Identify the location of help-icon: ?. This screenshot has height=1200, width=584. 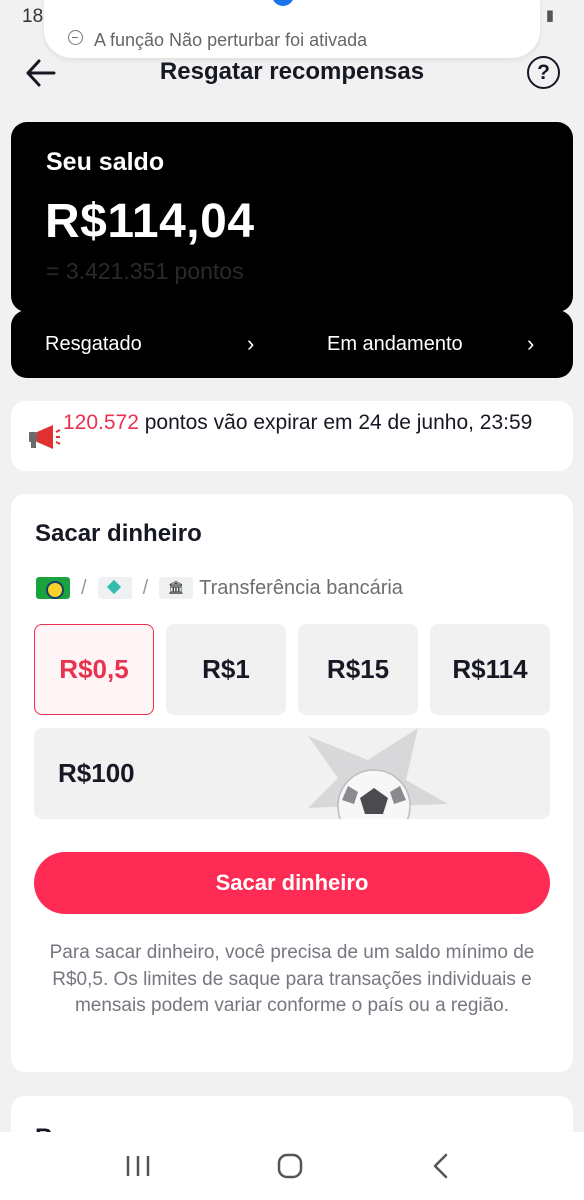
(543, 72).